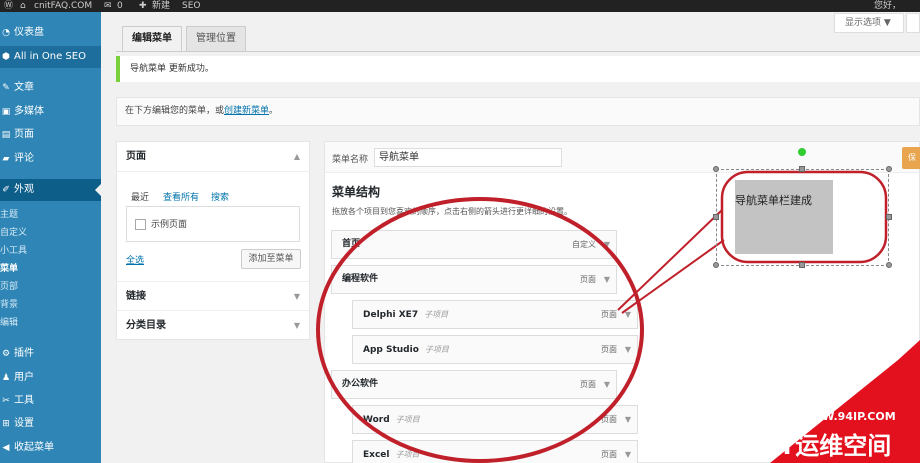 The height and width of the screenshot is (463, 920). I want to click on sidebar-item-label: 收起菜单, so click(34, 447).